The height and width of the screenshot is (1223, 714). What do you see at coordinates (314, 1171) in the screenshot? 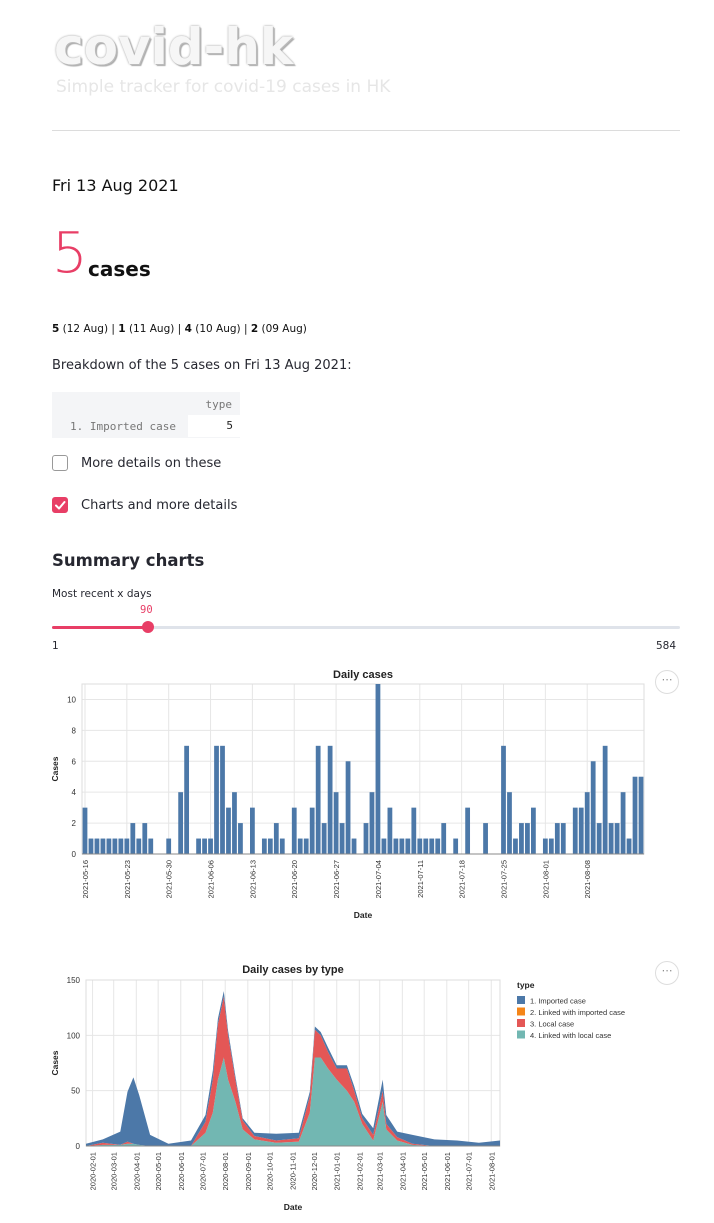
I see `x-tick-label: 2020-12-01` at bounding box center [314, 1171].